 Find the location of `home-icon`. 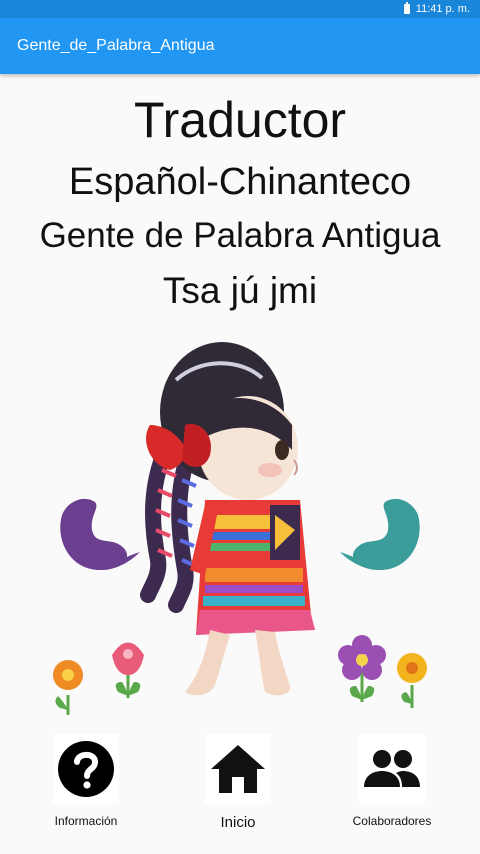

home-icon is located at coordinates (238, 769).